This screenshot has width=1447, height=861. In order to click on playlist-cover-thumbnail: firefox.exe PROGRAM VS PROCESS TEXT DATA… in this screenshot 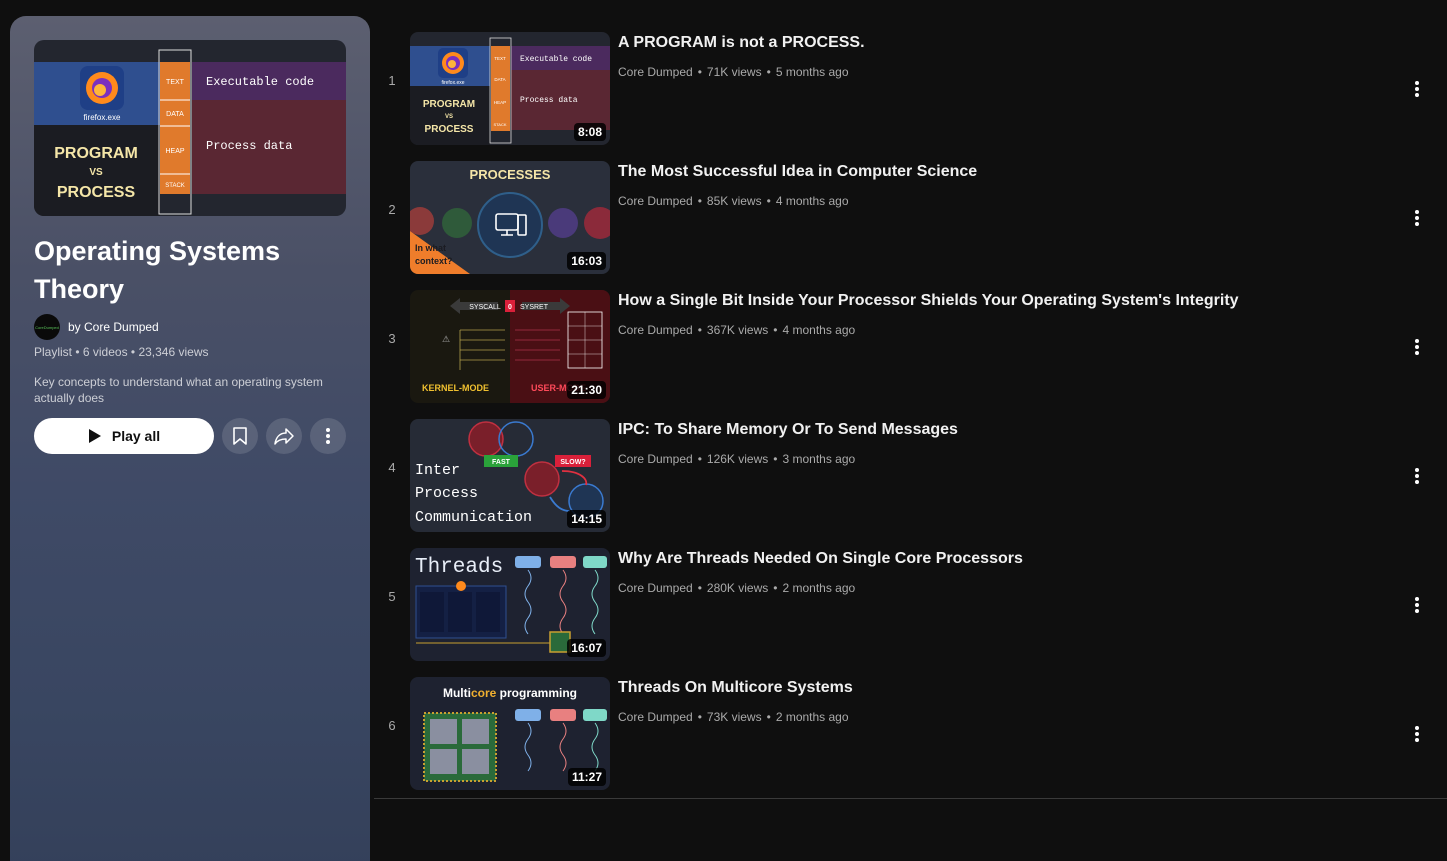, I will do `click(190, 128)`.